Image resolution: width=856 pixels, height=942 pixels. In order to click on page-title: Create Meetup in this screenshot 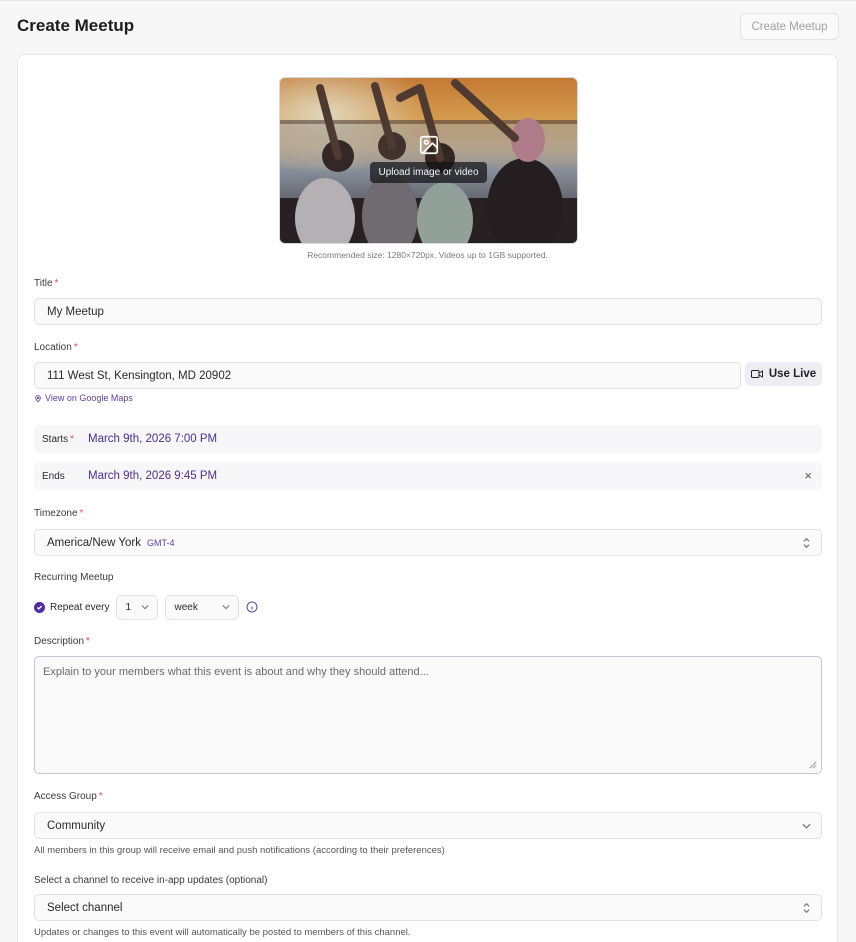, I will do `click(76, 25)`.